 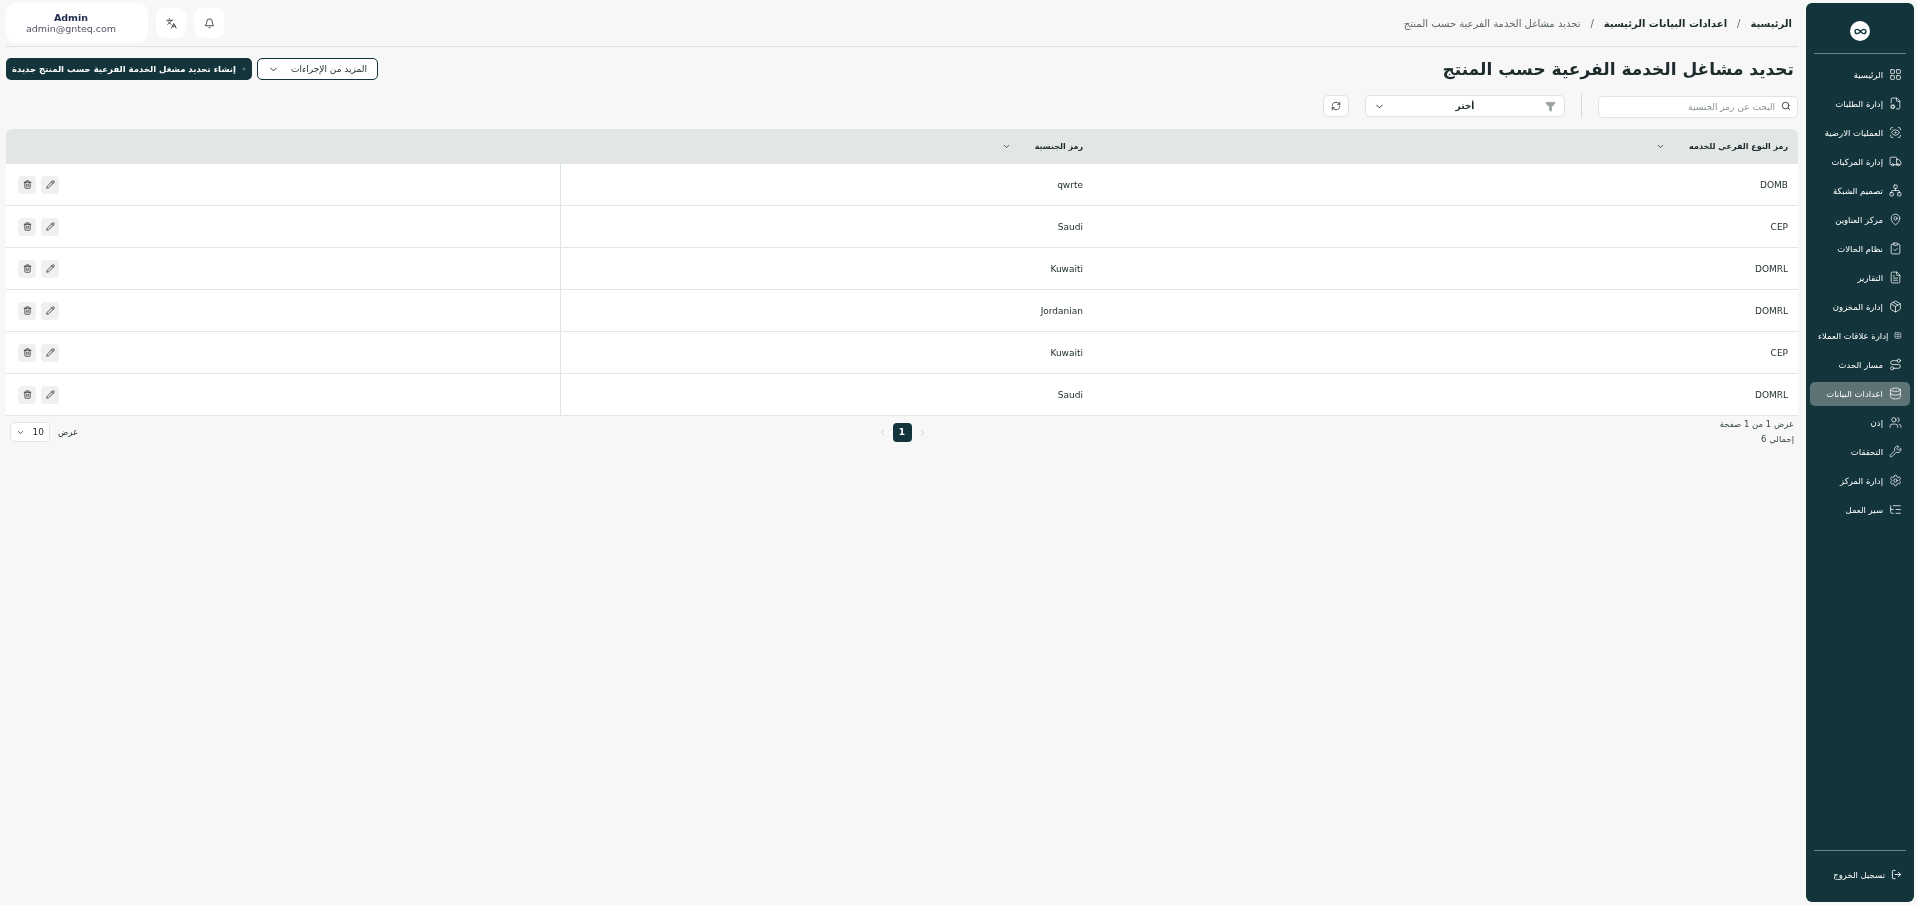 I want to click on sidebar-item: مسار الحدث, so click(x=1860, y=364).